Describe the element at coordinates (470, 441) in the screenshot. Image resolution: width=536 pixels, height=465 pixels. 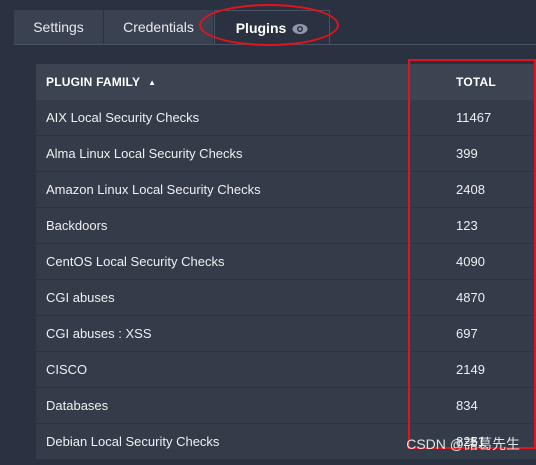
I see `total-cell: 8251` at that location.